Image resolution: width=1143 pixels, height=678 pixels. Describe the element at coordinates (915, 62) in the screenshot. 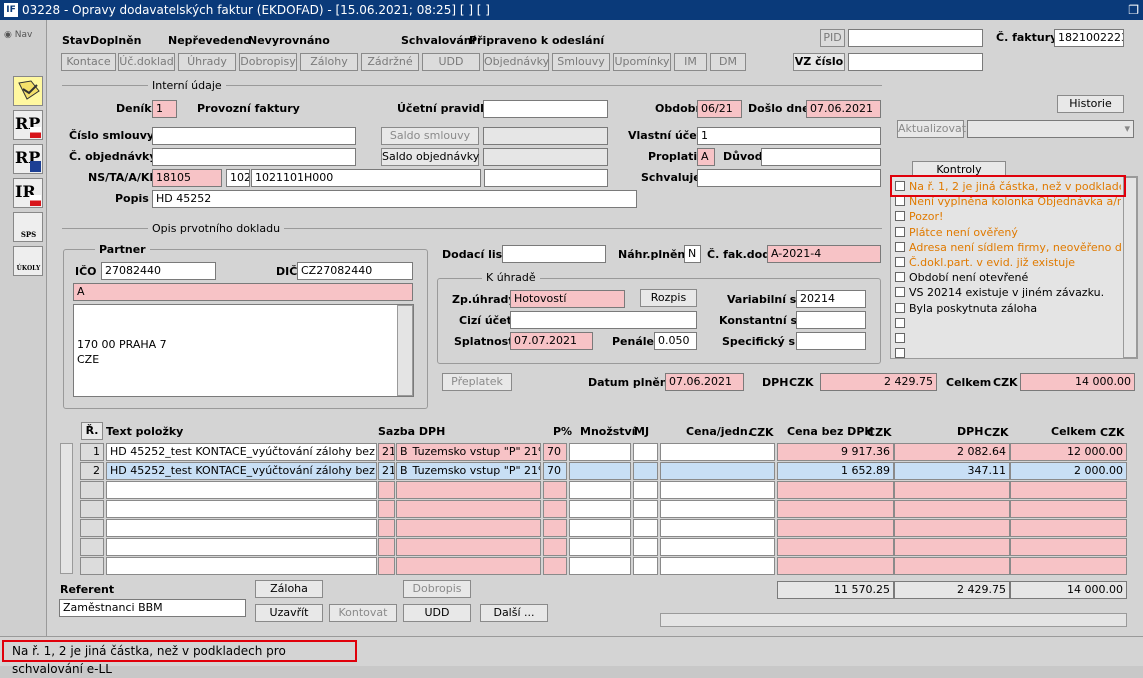

I see `vz-cislo-field` at that location.